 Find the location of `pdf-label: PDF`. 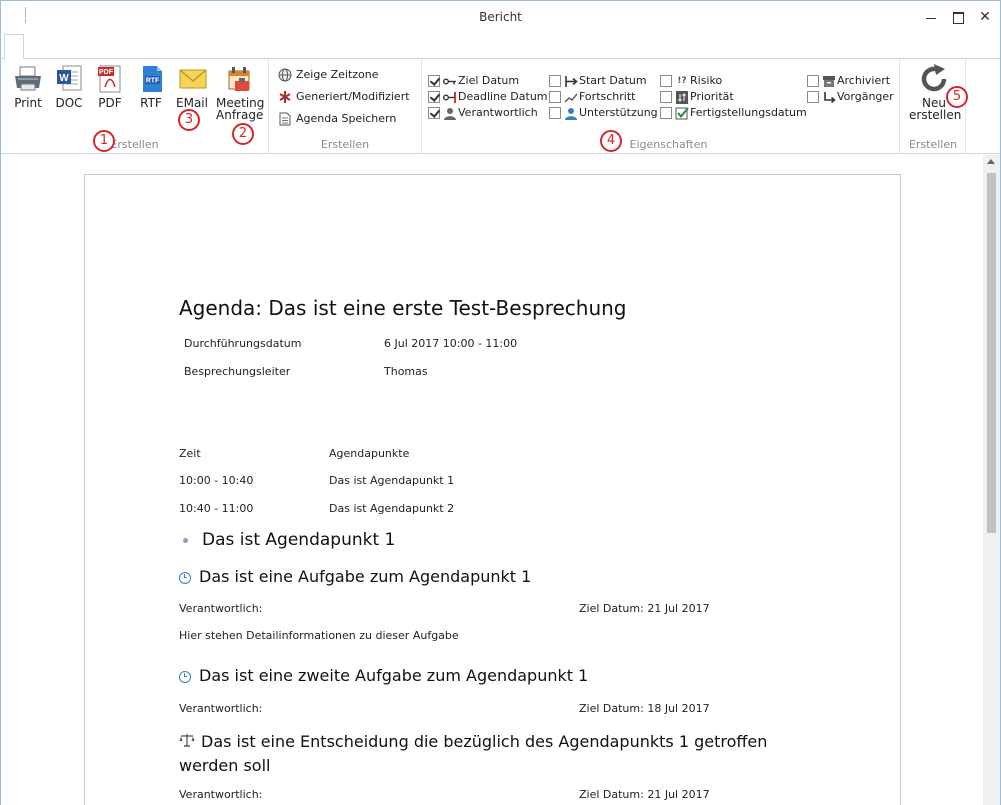

pdf-label: PDF is located at coordinates (110, 103).